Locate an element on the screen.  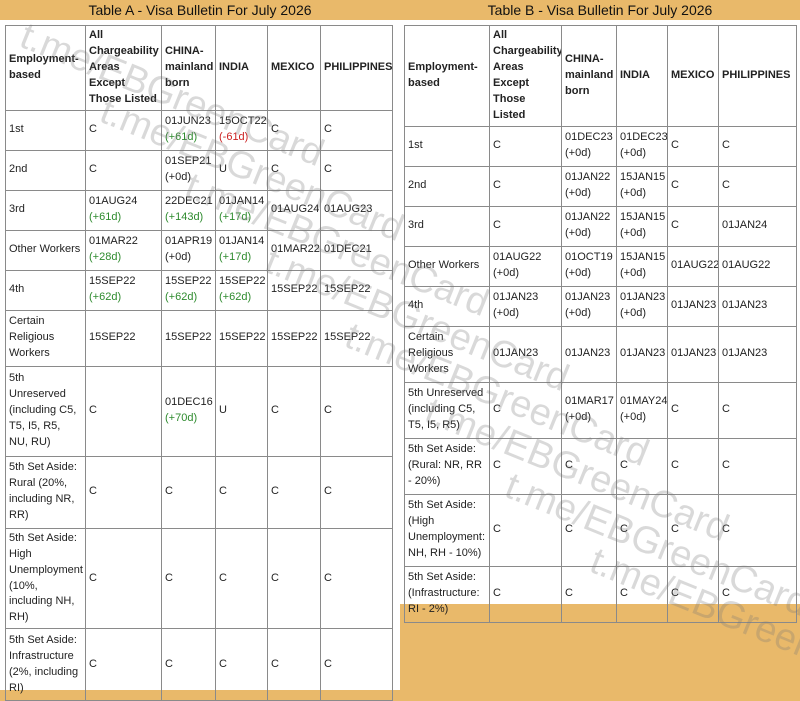
table-cell: 01JAN24 is located at coordinates (757, 226).